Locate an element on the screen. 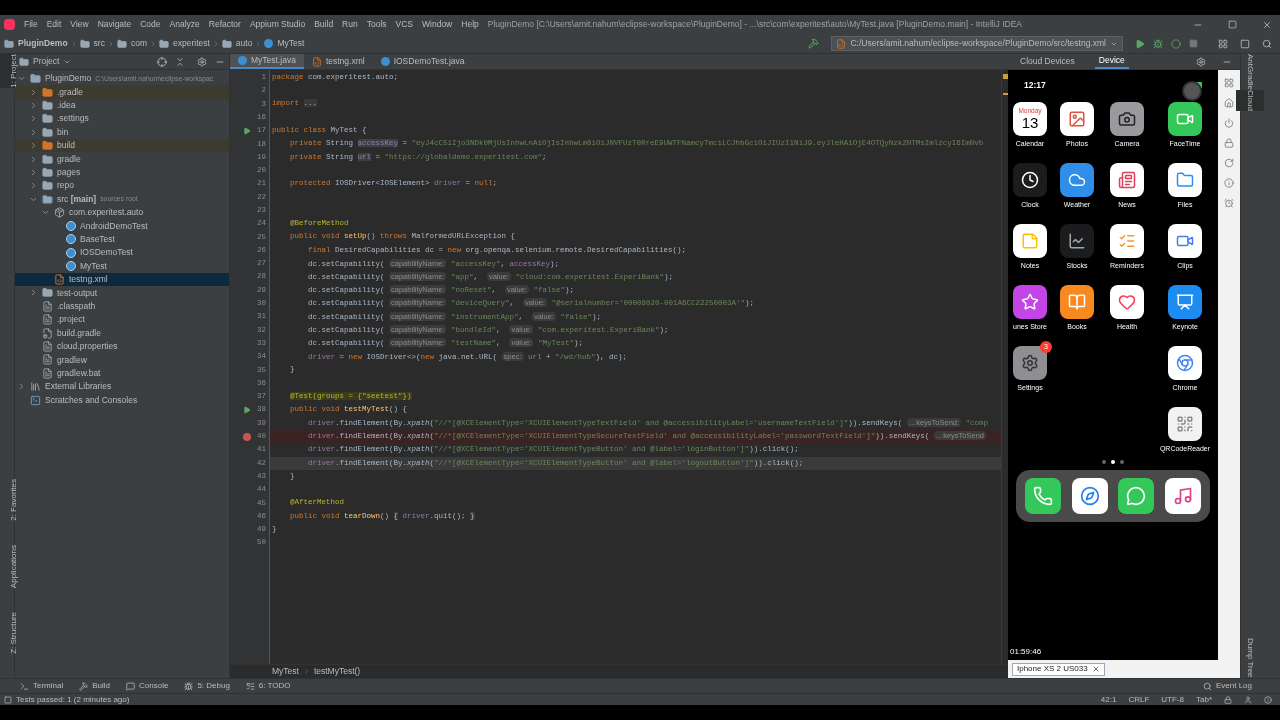 This screenshot has width=1280, height=720. tree-item: IOSDemoTest is located at coordinates (122, 253).